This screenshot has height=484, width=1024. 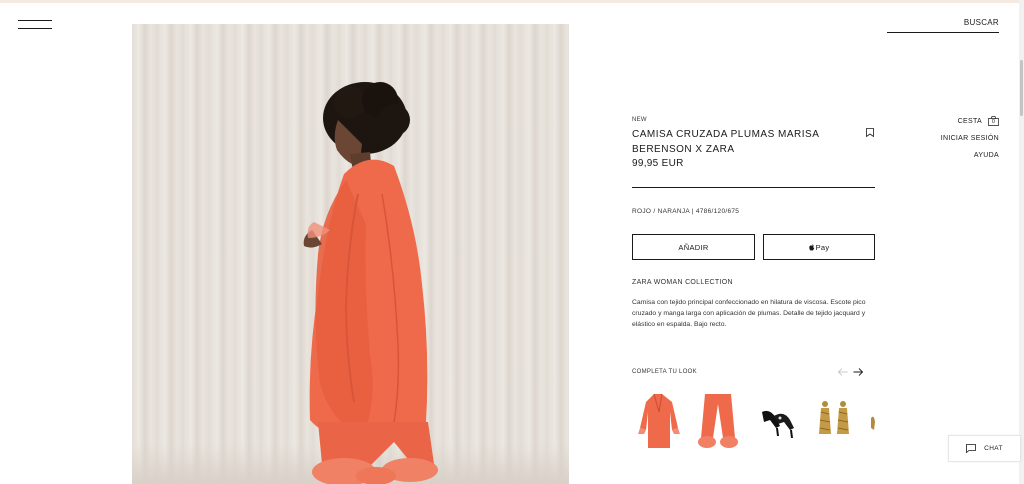 What do you see at coordinates (35, 28) in the screenshot?
I see `menu-icon-line-bottom` at bounding box center [35, 28].